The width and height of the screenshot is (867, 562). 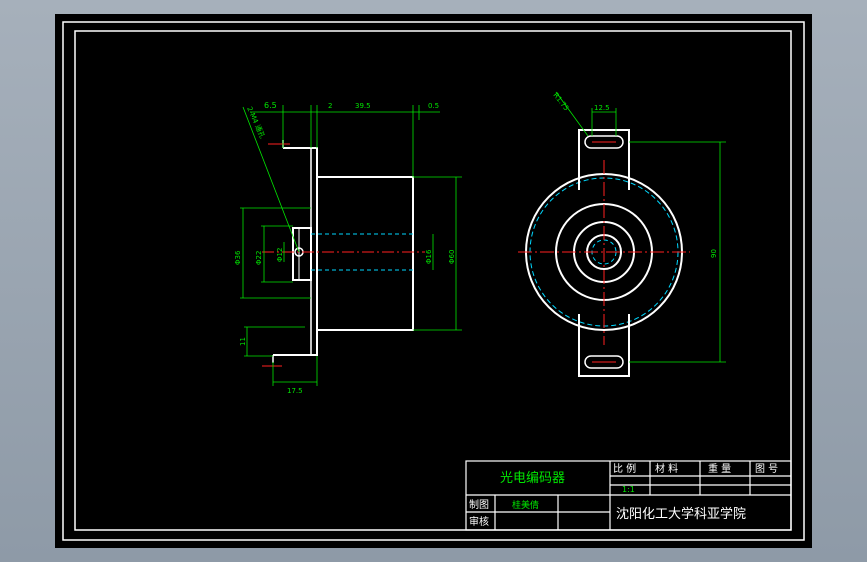 What do you see at coordinates (628, 489) in the screenshot?
I see `scale-value: 1:1` at bounding box center [628, 489].